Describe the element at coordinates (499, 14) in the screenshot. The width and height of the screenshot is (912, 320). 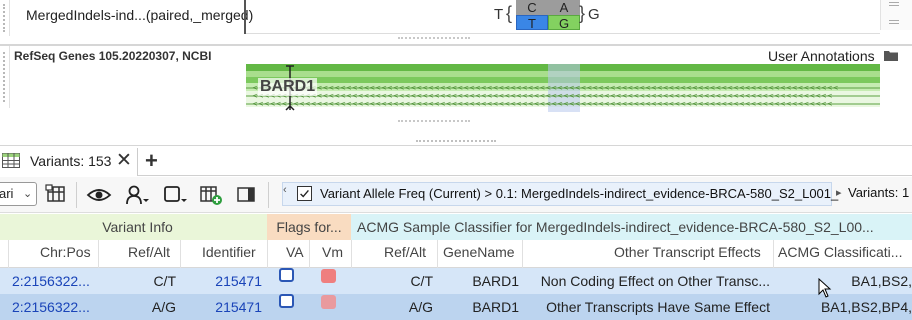
I see `reference-base: T` at that location.